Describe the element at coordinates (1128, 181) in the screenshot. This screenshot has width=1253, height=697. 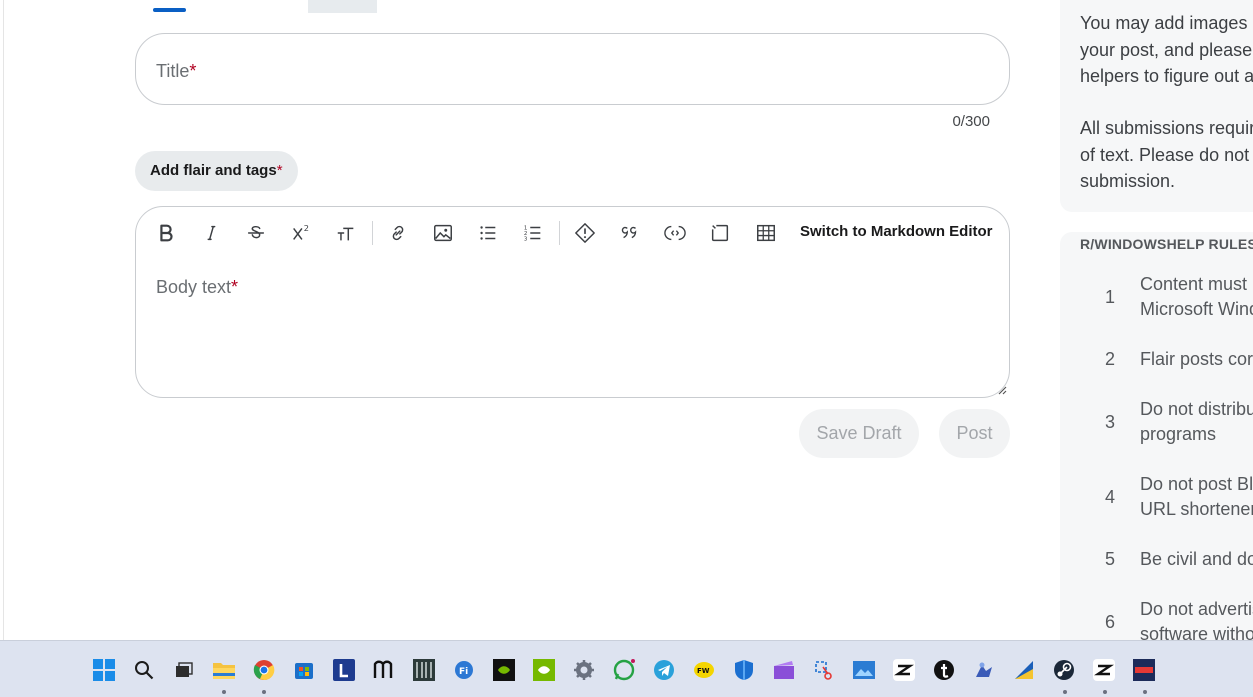
I see `guideline-line: submission.` at that location.